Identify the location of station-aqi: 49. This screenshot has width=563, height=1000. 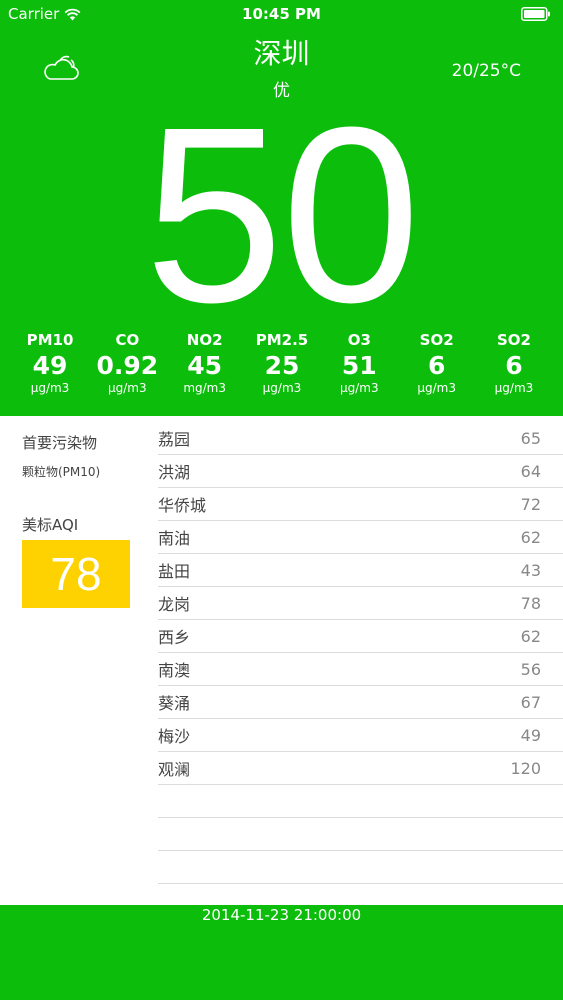
(530, 735).